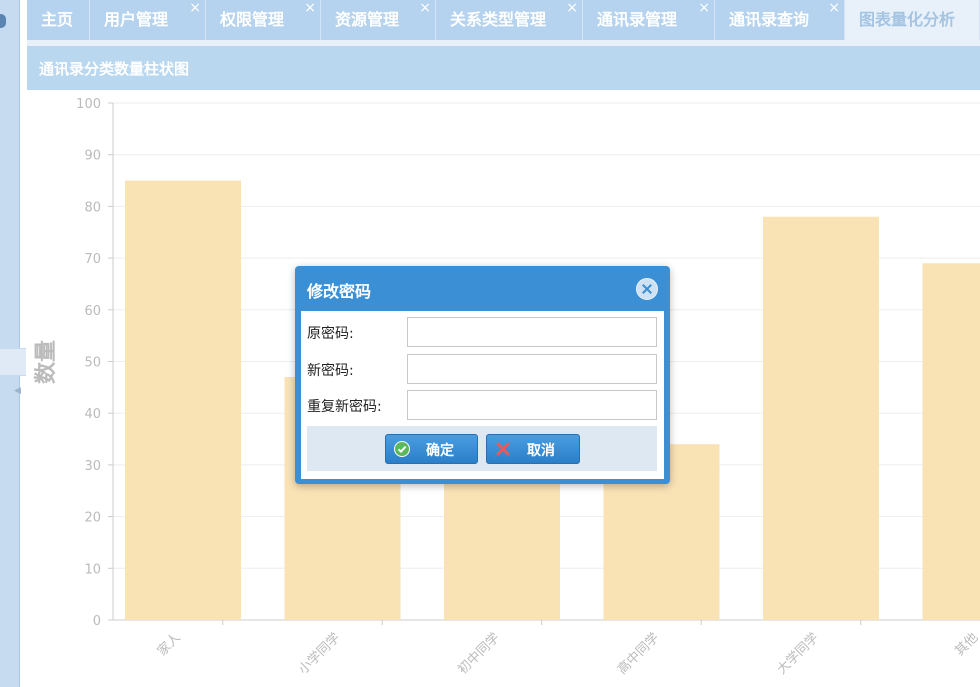 Image resolution: width=980 pixels, height=687 pixels. I want to click on confirm-button-label: 确定, so click(440, 451).